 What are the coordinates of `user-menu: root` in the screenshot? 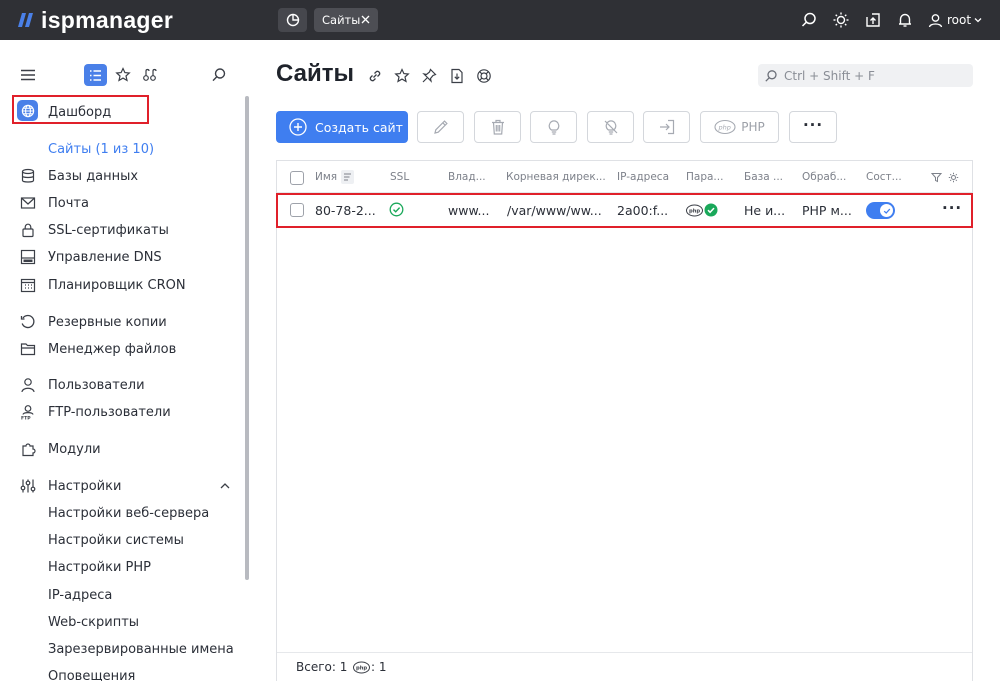 It's located at (955, 20).